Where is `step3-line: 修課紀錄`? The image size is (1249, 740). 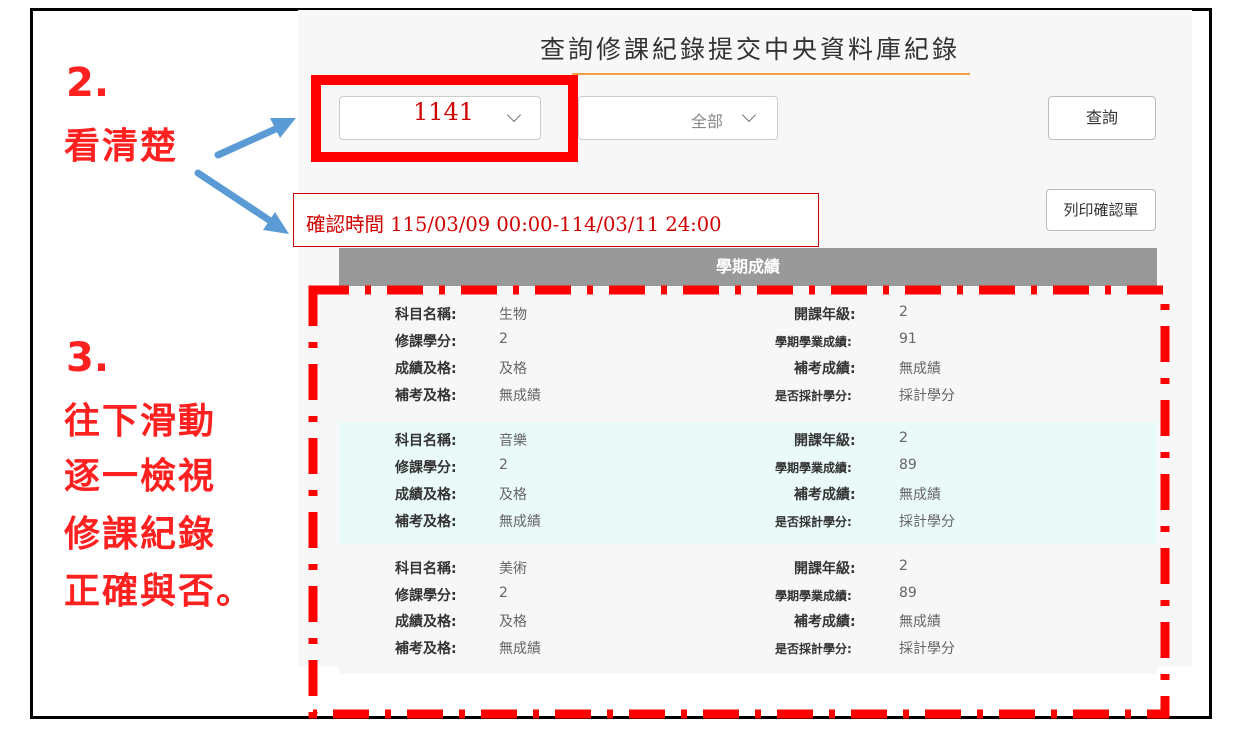 step3-line: 修課紀錄 is located at coordinates (140, 534).